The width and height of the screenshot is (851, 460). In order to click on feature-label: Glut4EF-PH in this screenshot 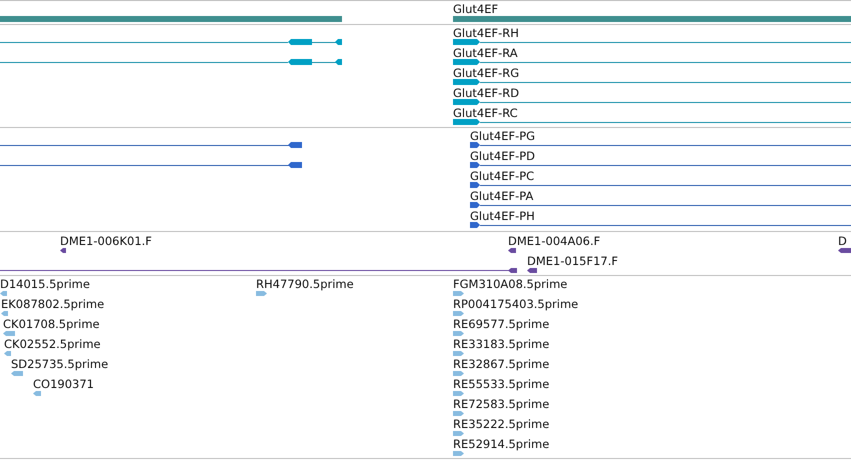, I will do `click(502, 216)`.